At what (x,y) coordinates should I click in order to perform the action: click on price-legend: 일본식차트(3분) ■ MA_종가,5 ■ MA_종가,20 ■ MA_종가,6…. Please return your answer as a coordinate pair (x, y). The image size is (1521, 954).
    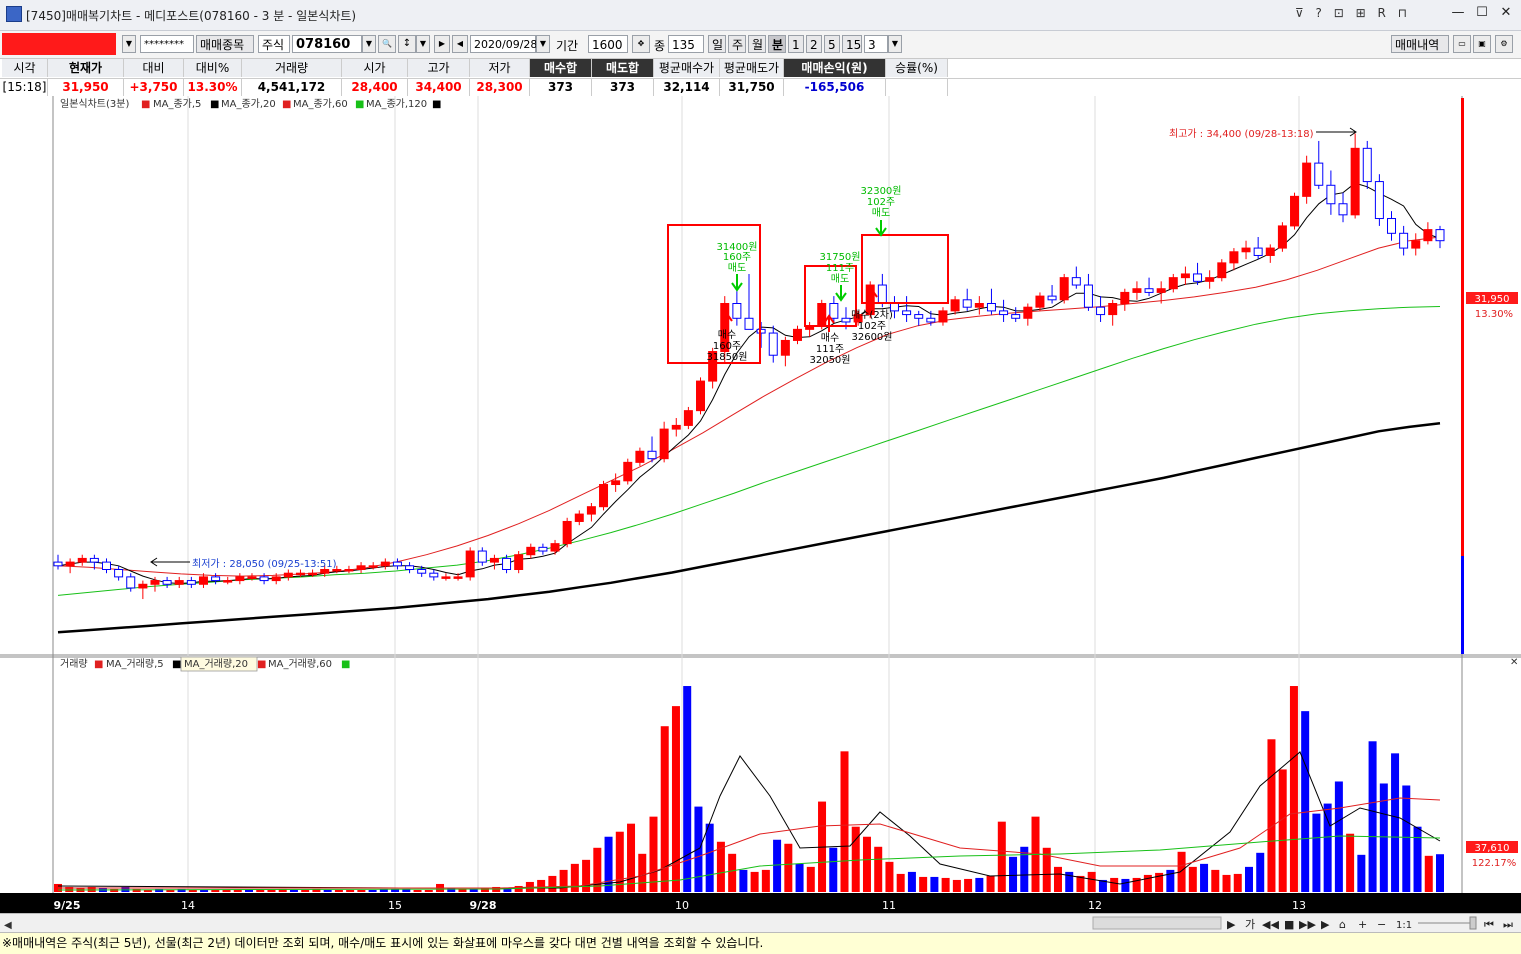
    Looking at the image, I should click on (250, 104).